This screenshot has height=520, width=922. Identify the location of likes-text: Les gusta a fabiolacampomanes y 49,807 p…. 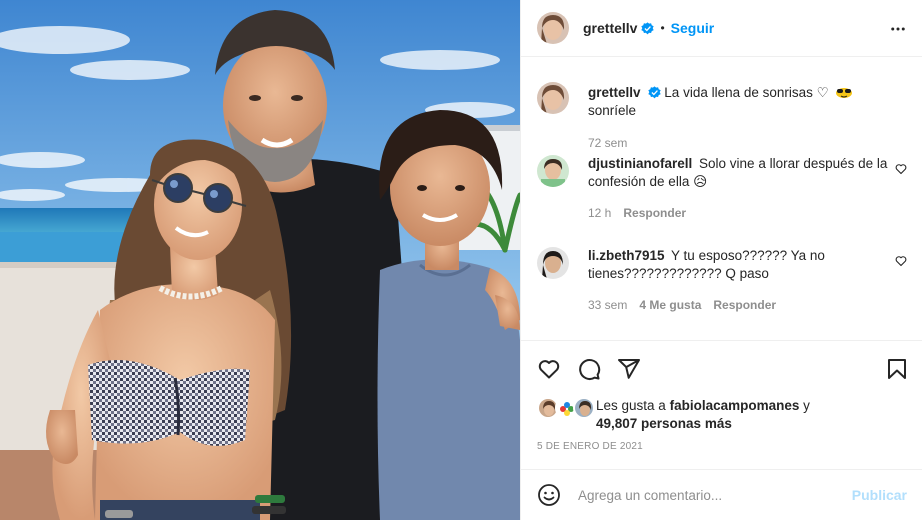
(746, 415).